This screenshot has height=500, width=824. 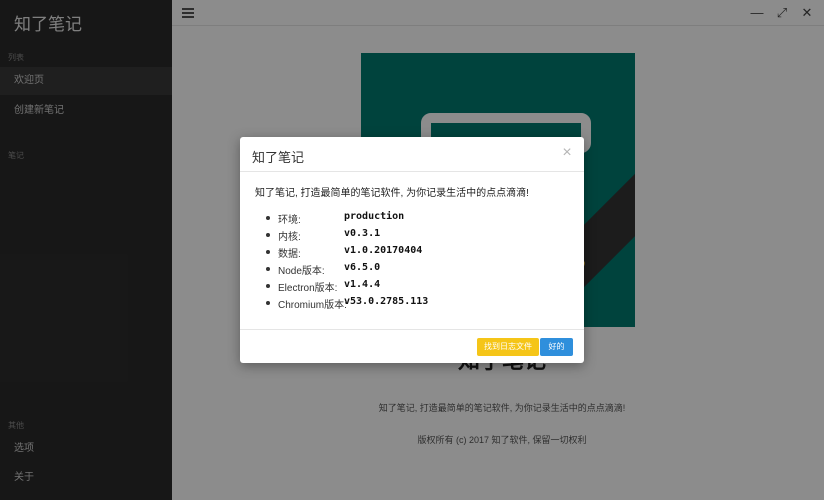 What do you see at coordinates (412, 154) in the screenshot?
I see `dialog-header: 知了笔记 ×` at bounding box center [412, 154].